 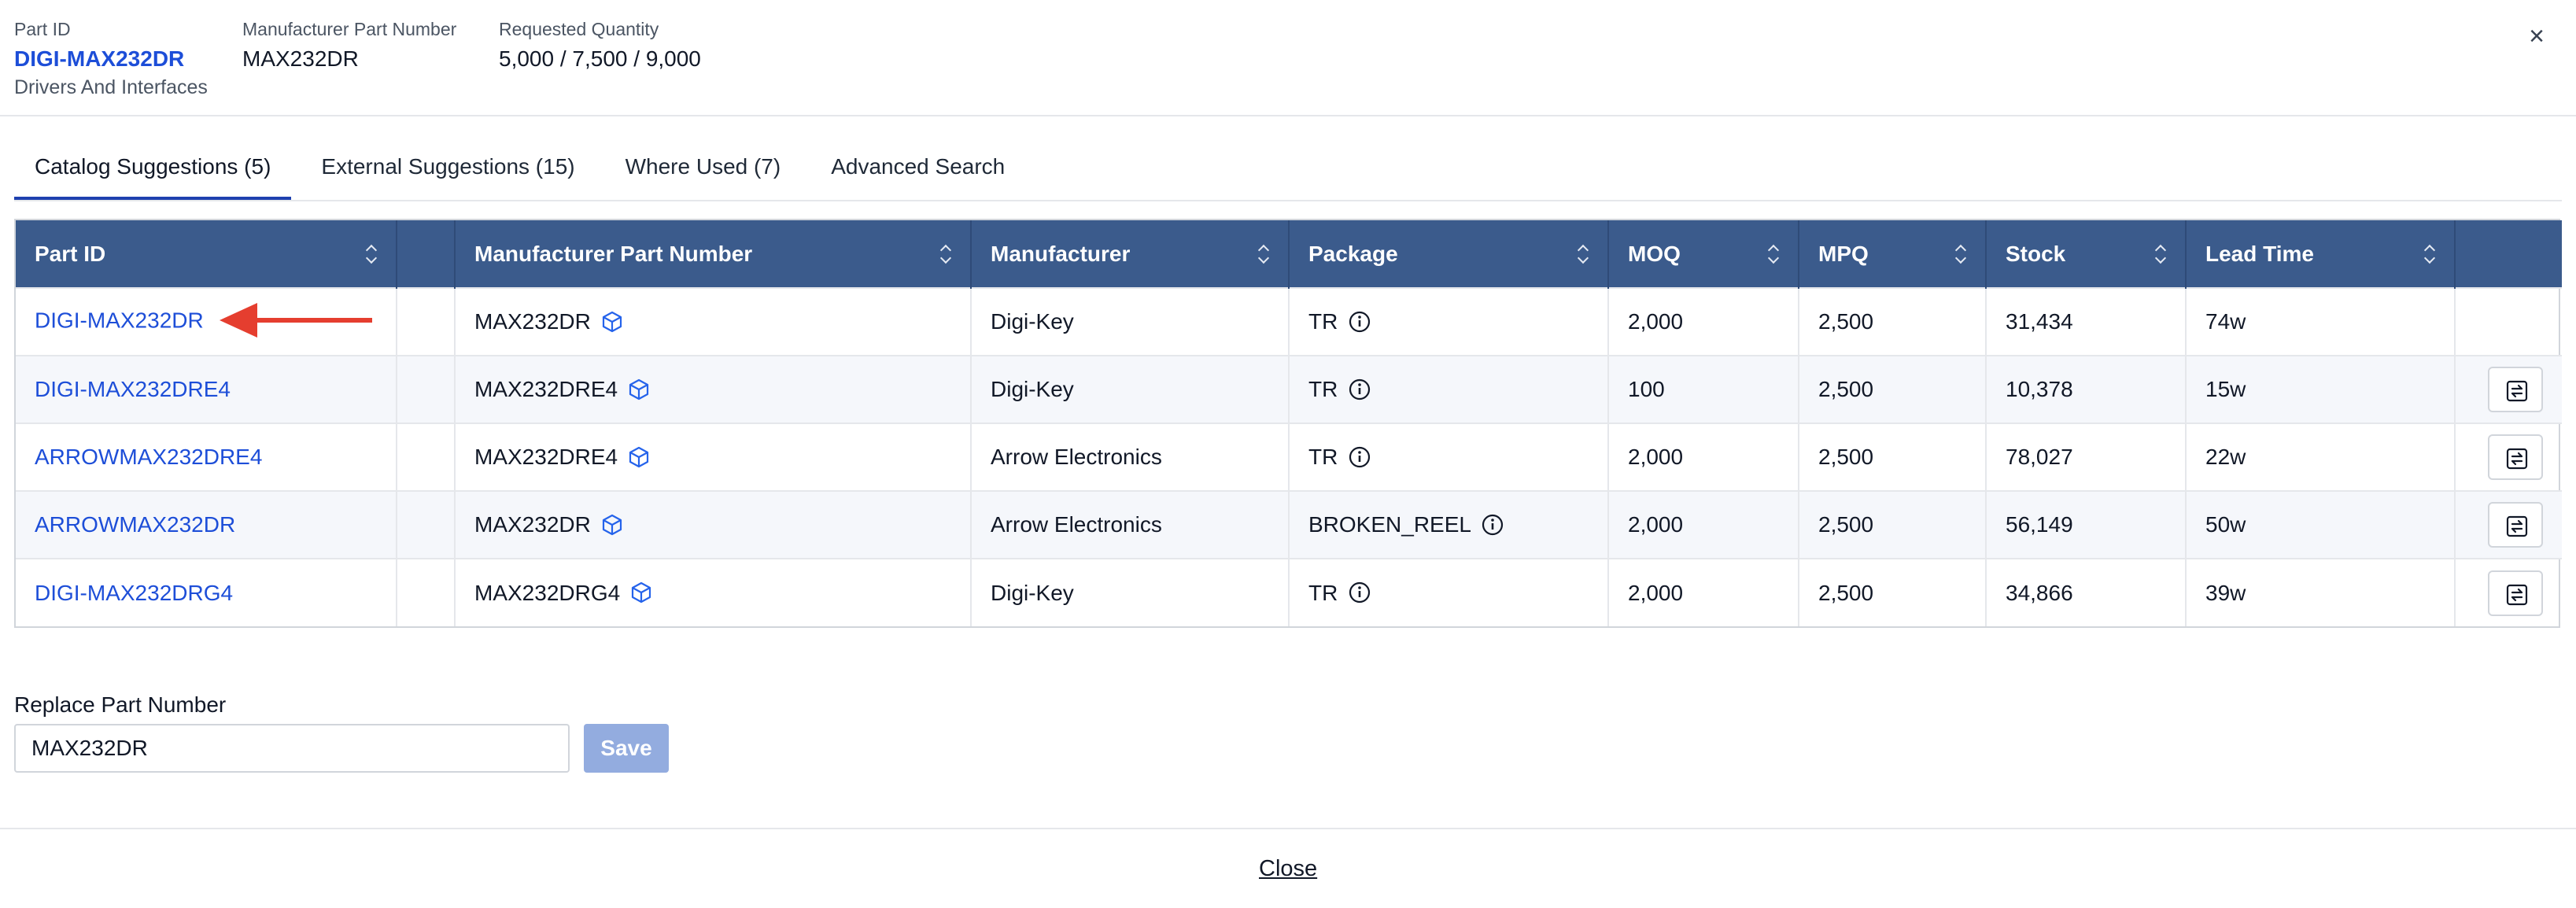 I want to click on cell-stock: 10,378, so click(x=2087, y=389).